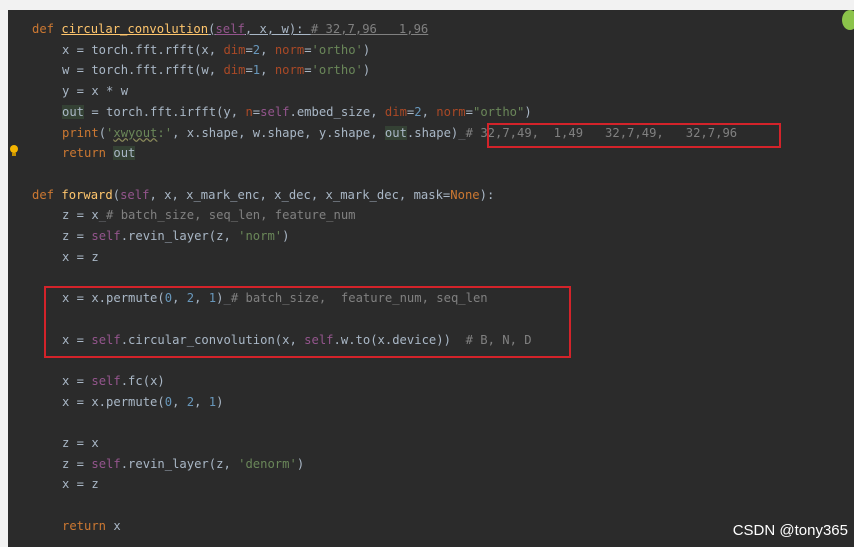 This screenshot has width=854, height=547. Describe the element at coordinates (848, 20) in the screenshot. I see `status-dot-icon` at that location.